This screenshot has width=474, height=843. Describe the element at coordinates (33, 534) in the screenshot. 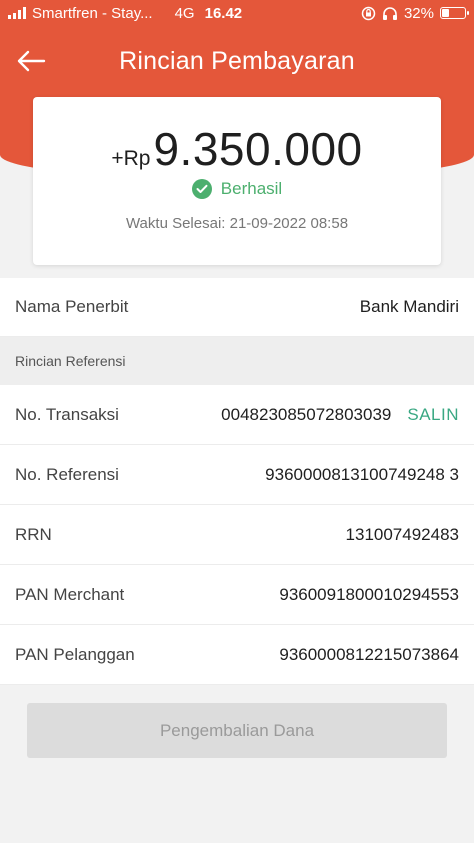

I see `rrn-label: RRN` at that location.